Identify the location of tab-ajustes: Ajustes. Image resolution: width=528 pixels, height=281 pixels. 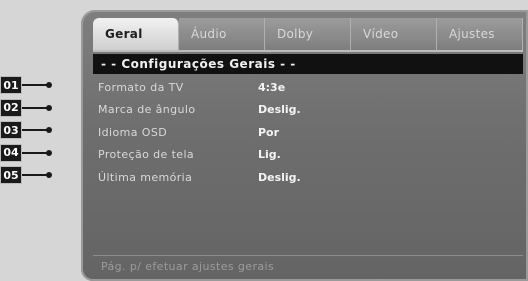
(480, 34).